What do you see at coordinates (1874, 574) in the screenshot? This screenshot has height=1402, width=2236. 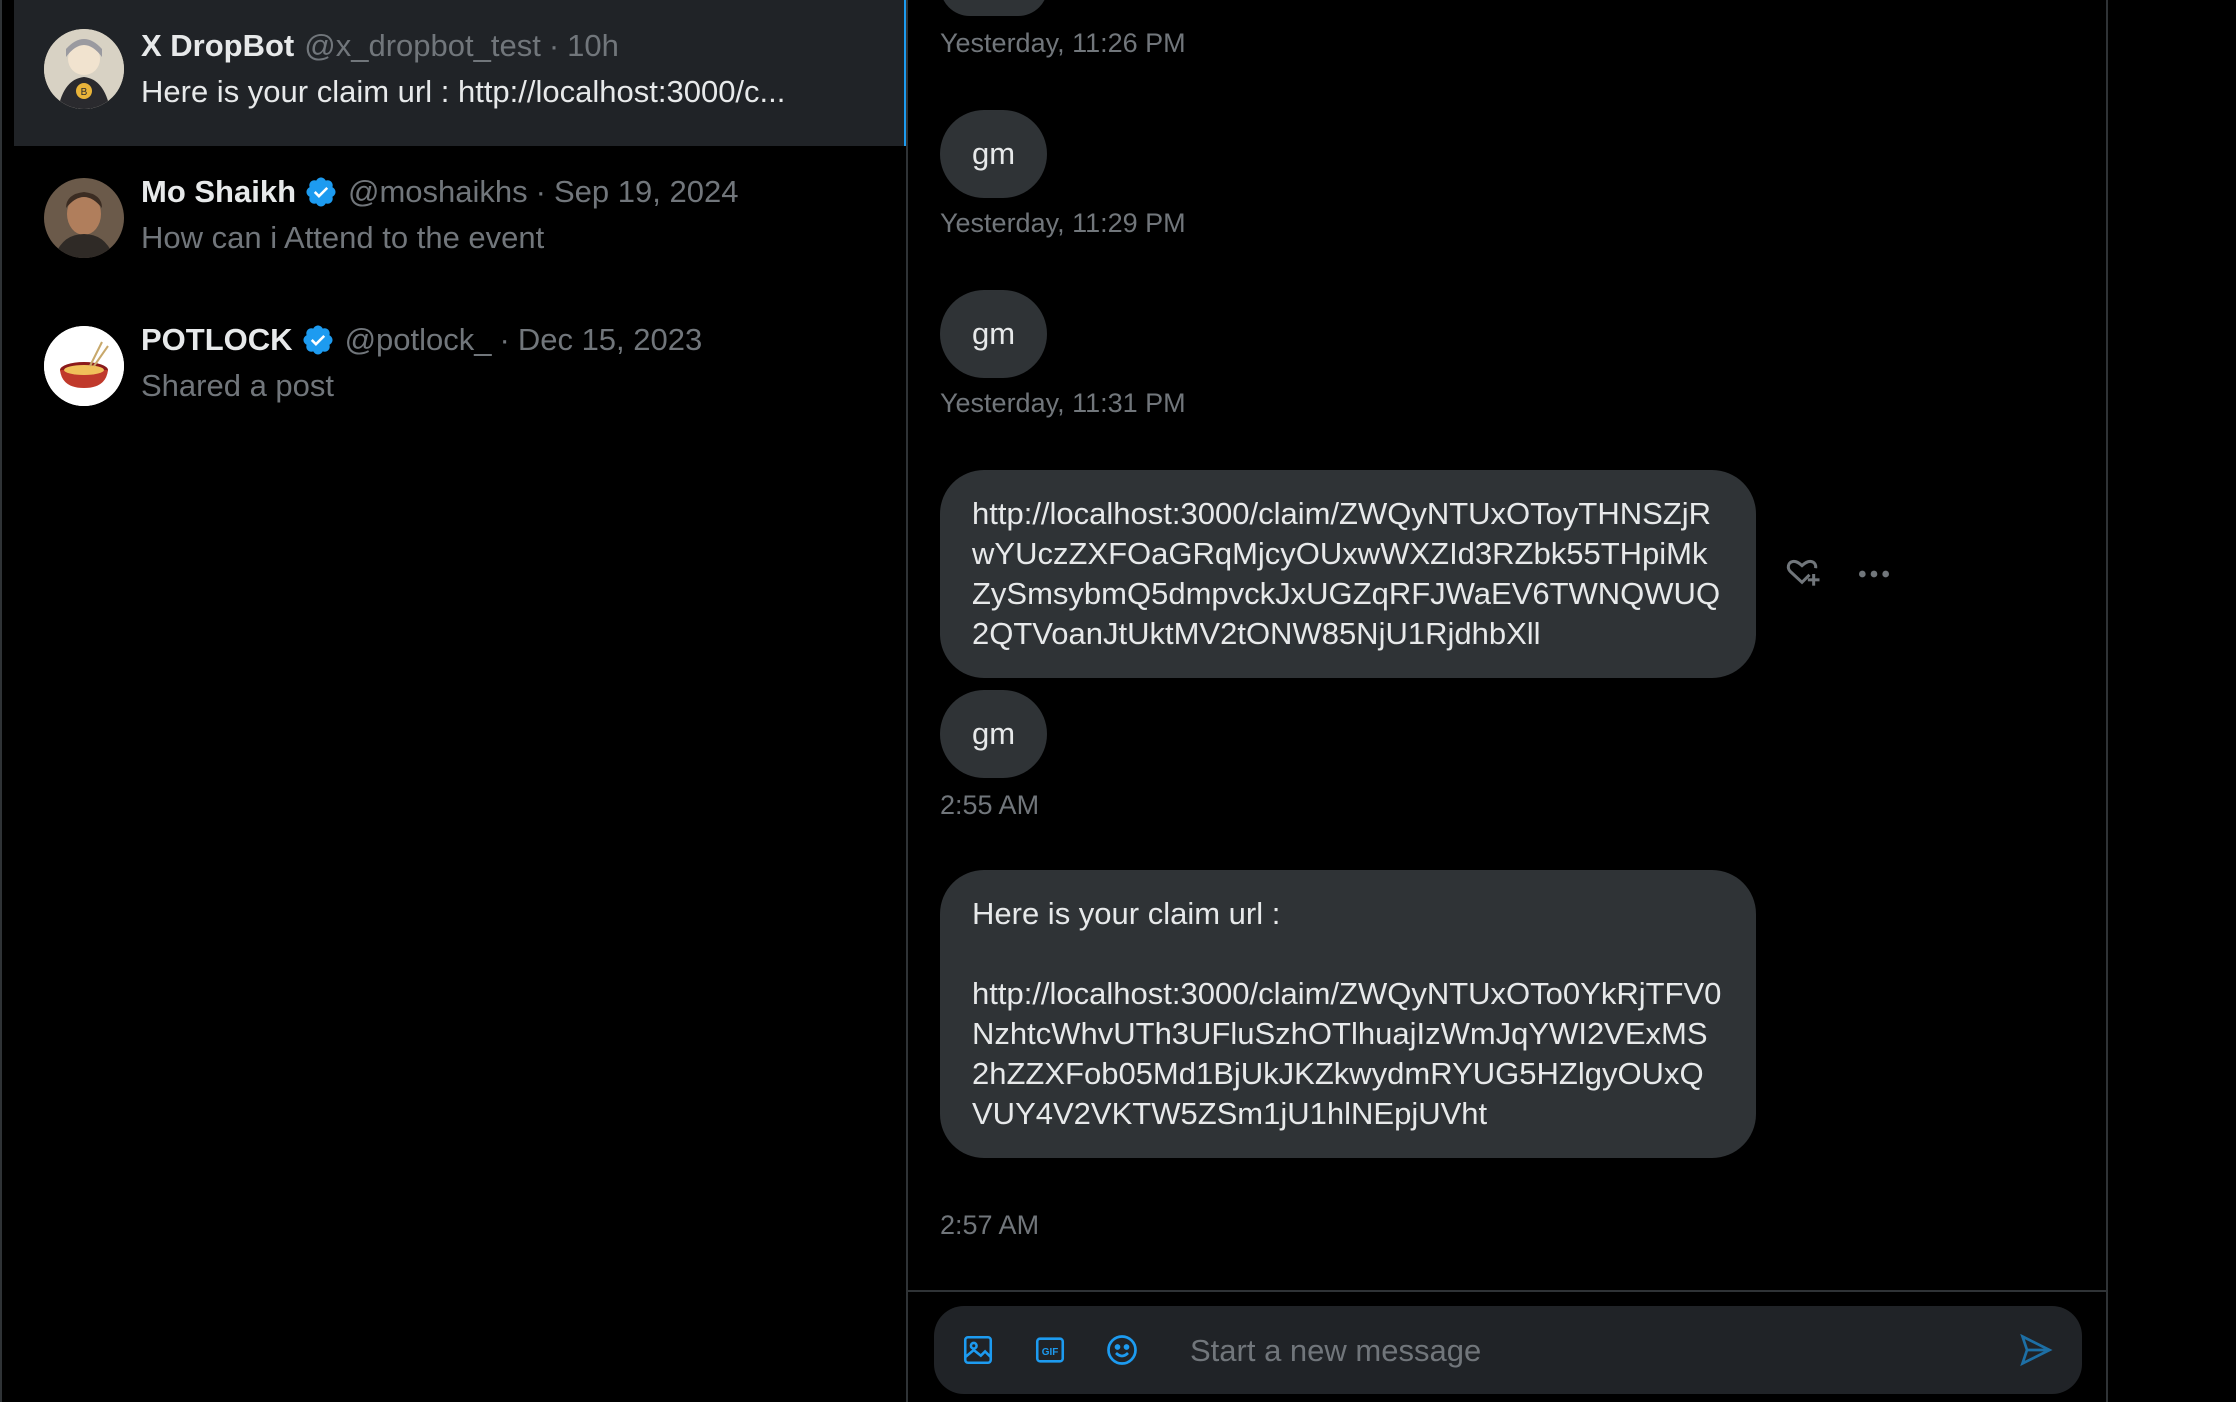 I see `more-horizontal-icon` at bounding box center [1874, 574].